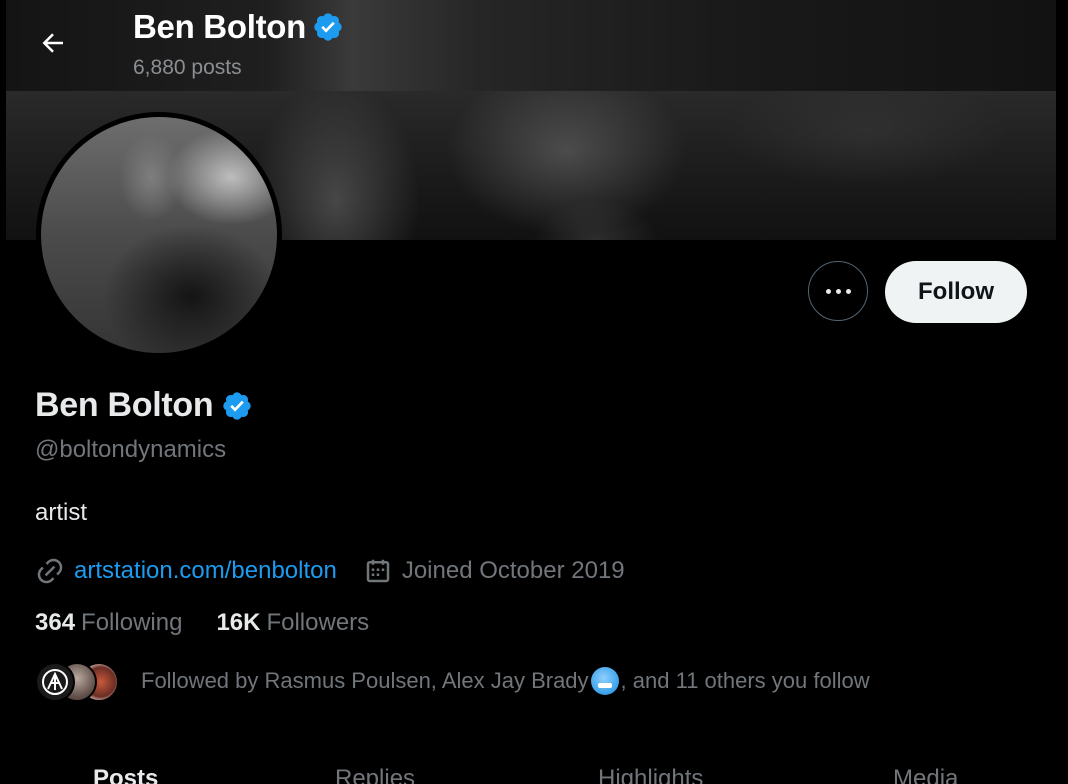 The width and height of the screenshot is (1068, 784). I want to click on profile-name: Ben Bolton, so click(144, 405).